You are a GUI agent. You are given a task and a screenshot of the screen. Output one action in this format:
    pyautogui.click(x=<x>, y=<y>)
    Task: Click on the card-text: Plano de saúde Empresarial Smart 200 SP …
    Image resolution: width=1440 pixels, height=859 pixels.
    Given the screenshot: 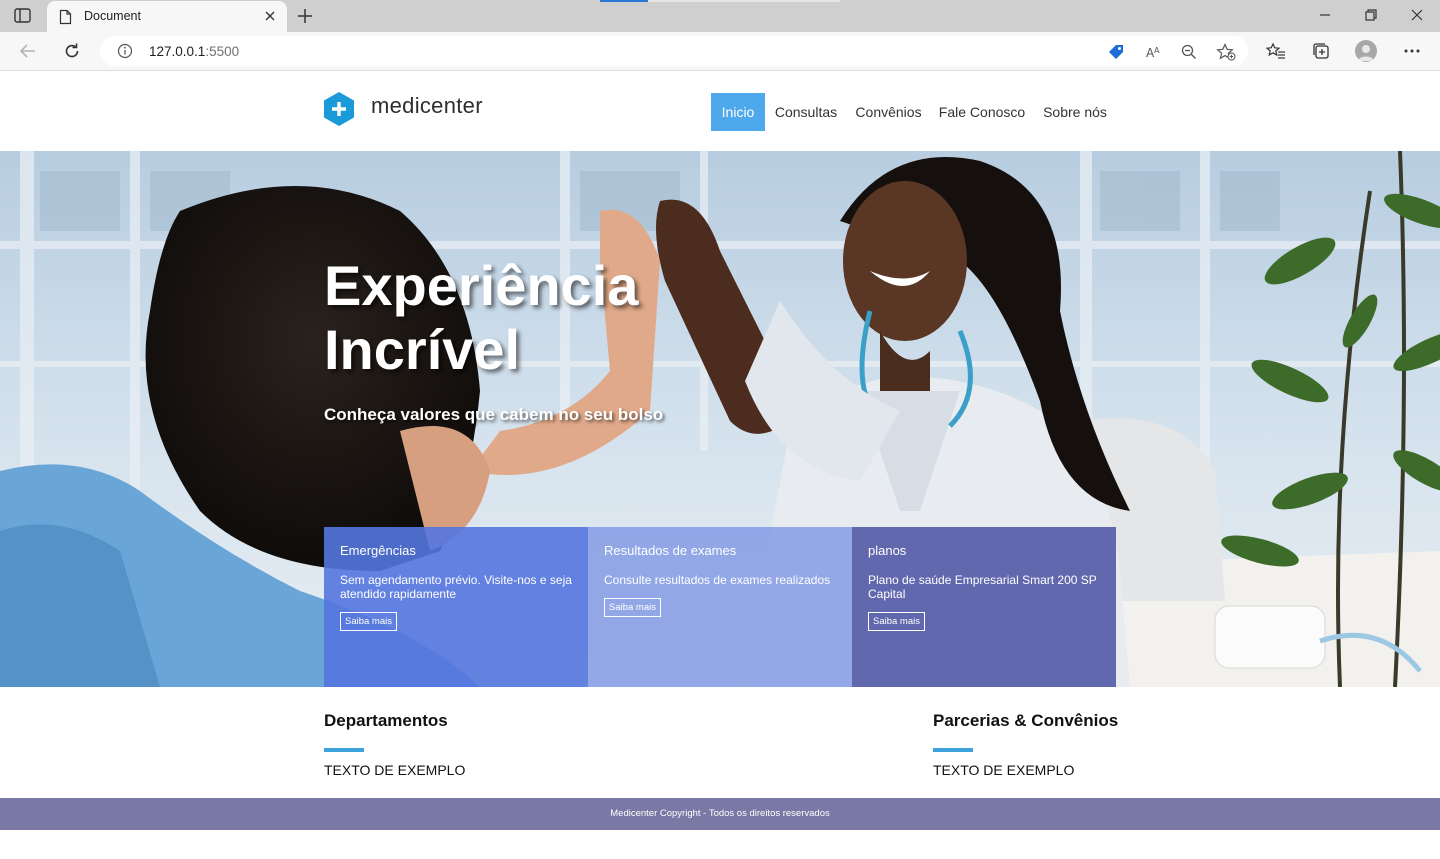 What is the action you would take?
    pyautogui.click(x=982, y=587)
    